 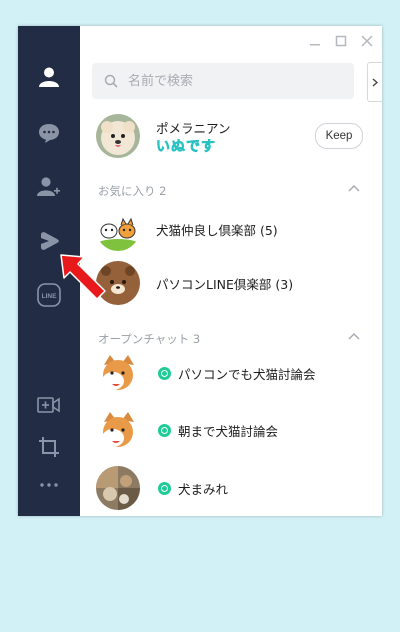 I want to click on maximize-icon, so click(x=341, y=41).